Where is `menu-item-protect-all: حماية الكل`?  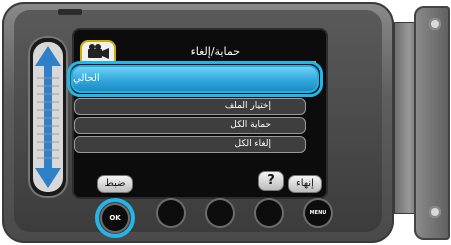
menu-item-protect-all: حماية الكل is located at coordinates (190, 125).